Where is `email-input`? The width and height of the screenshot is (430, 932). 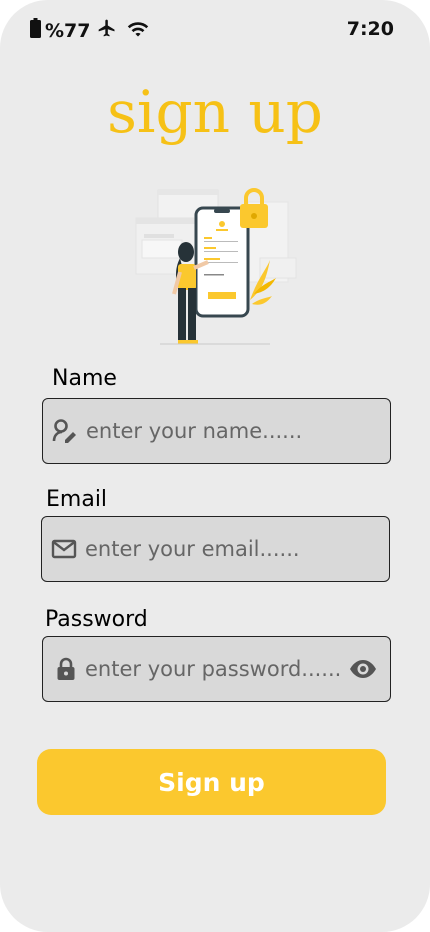 email-input is located at coordinates (237, 549).